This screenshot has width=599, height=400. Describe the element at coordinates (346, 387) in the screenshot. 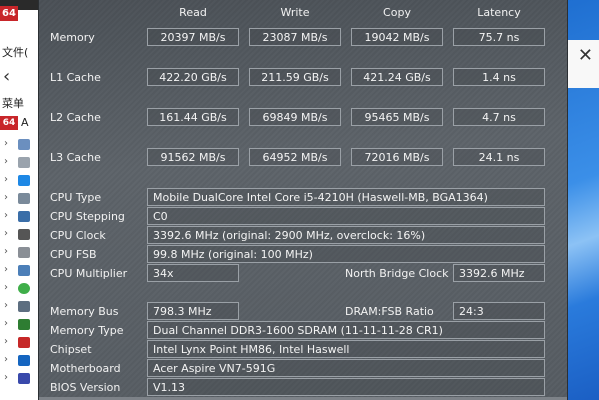

I see `bios-version-value: V1.13` at that location.